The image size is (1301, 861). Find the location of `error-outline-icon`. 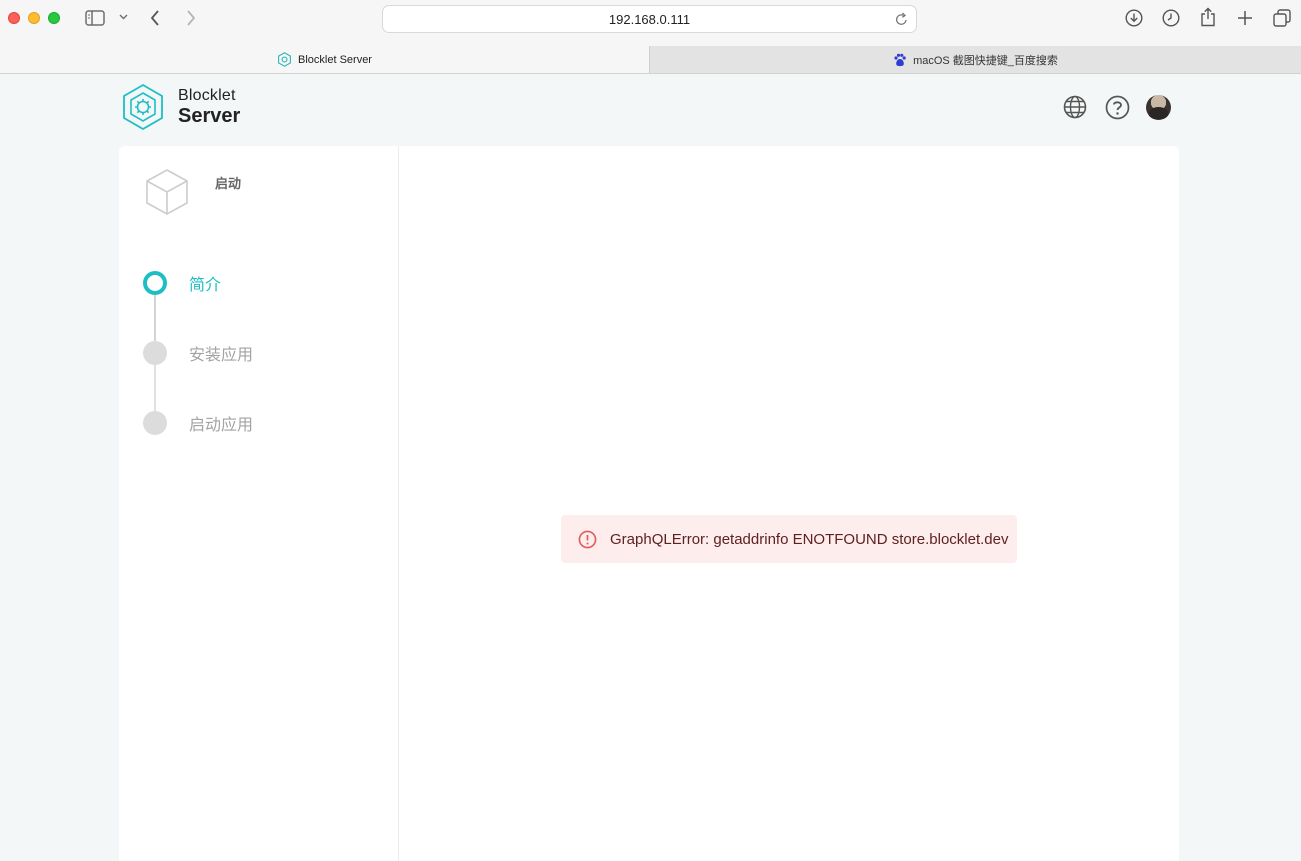

error-outline-icon is located at coordinates (587, 539).